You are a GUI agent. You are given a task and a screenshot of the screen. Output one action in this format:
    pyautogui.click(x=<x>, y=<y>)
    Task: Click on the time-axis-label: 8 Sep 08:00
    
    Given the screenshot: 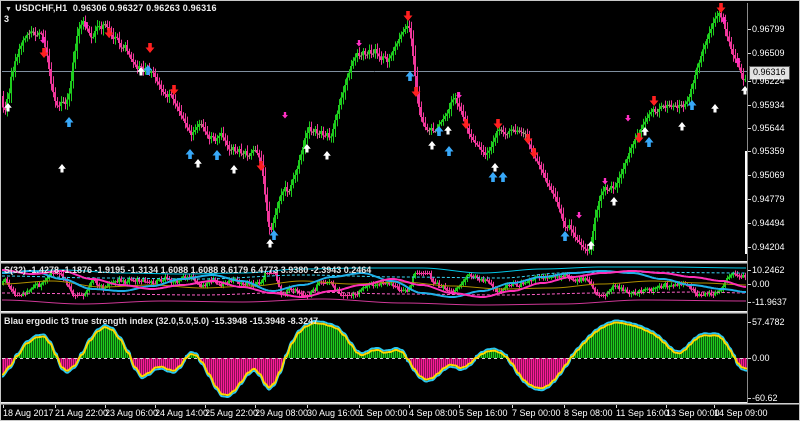 What is the action you would take?
    pyautogui.click(x=588, y=413)
    